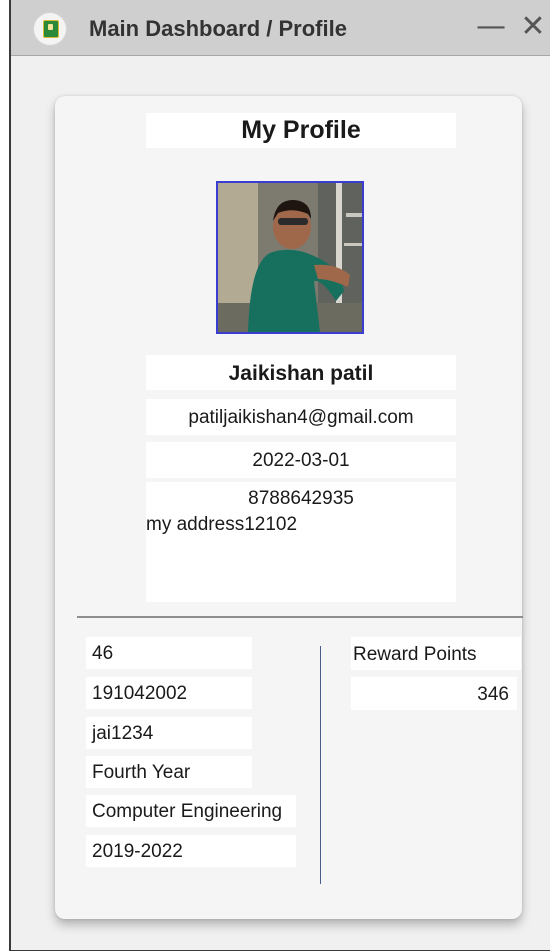 The width and height of the screenshot is (550, 951). Describe the element at coordinates (191, 851) in the screenshot. I see `detail-field-6: 2019-2022` at that location.